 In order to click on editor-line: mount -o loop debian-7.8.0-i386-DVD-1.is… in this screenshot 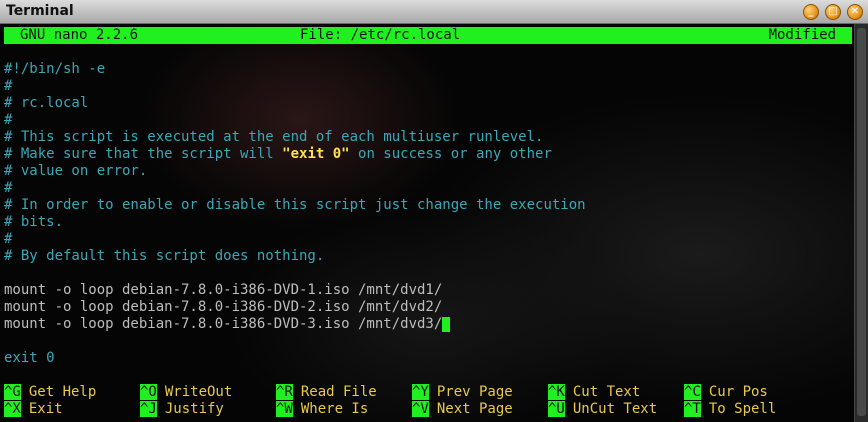, I will do `click(223, 290)`.